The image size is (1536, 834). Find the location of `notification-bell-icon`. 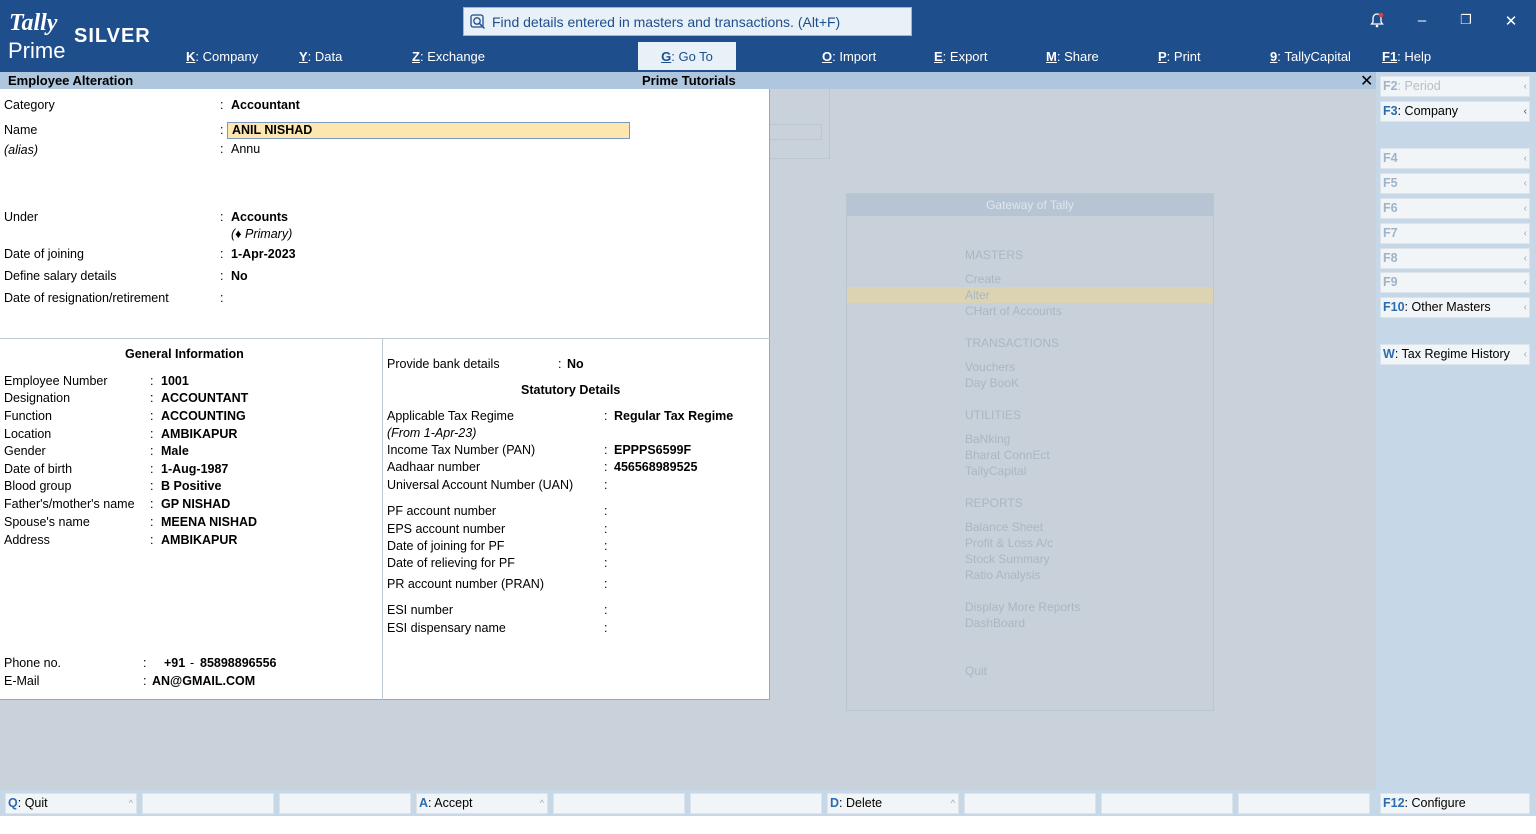

notification-bell-icon is located at coordinates (1377, 21).